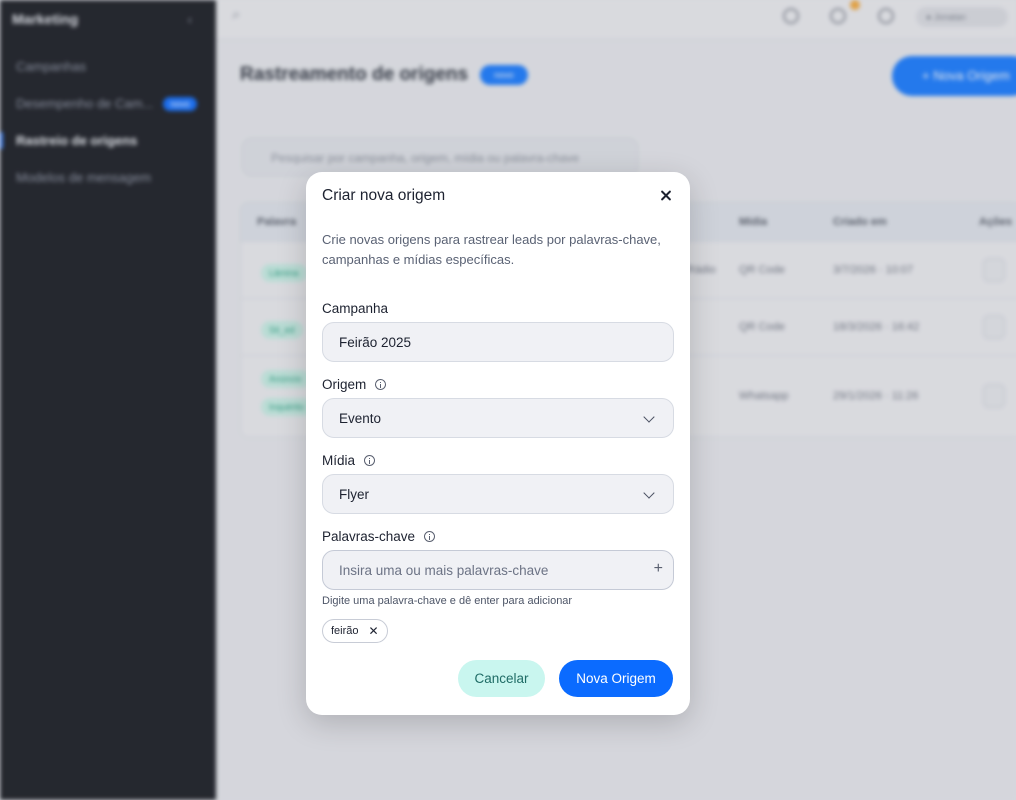 The width and height of the screenshot is (1016, 800). Describe the element at coordinates (658, 569) in the screenshot. I see `add-icon: +` at that location.